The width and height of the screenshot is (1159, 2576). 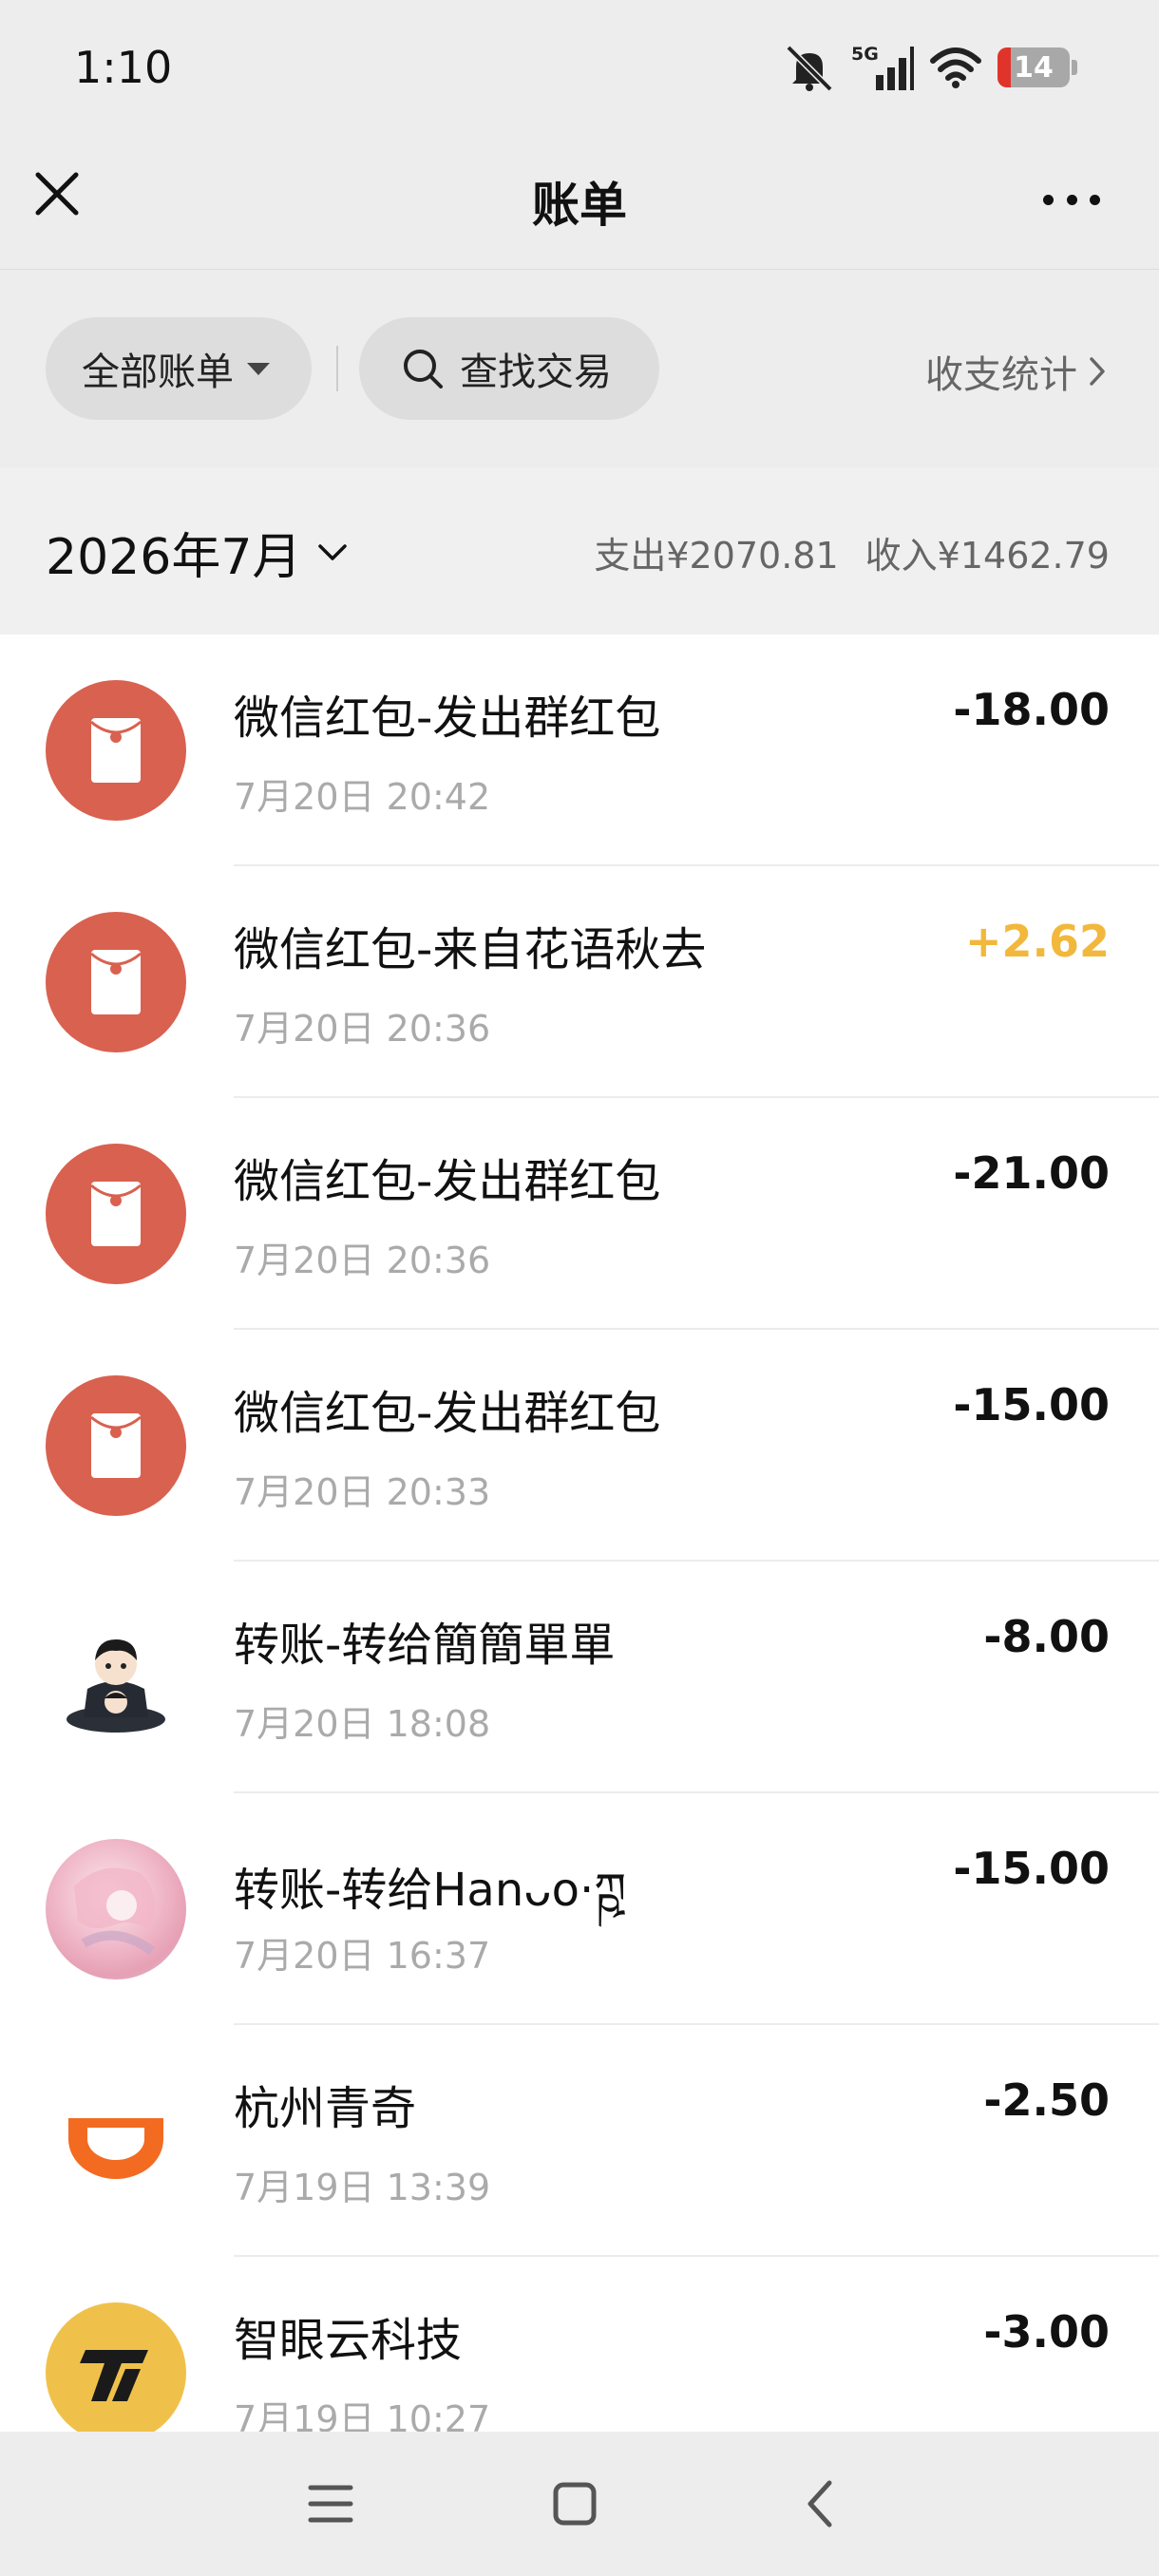 I want to click on home-square-icon, so click(x=575, y=2504).